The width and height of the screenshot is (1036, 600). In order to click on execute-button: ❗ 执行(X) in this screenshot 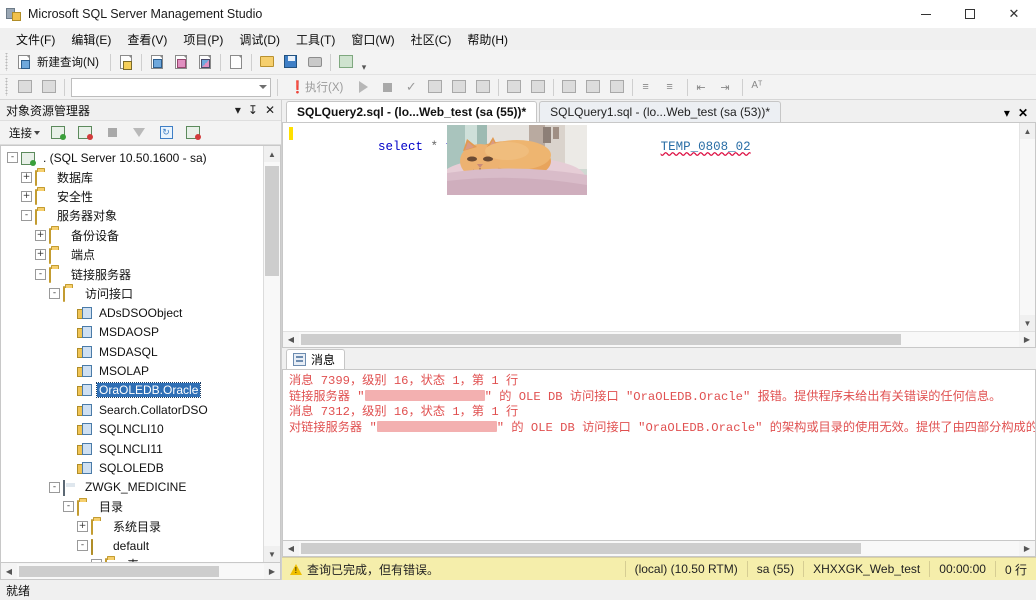, I will do `click(316, 87)`.